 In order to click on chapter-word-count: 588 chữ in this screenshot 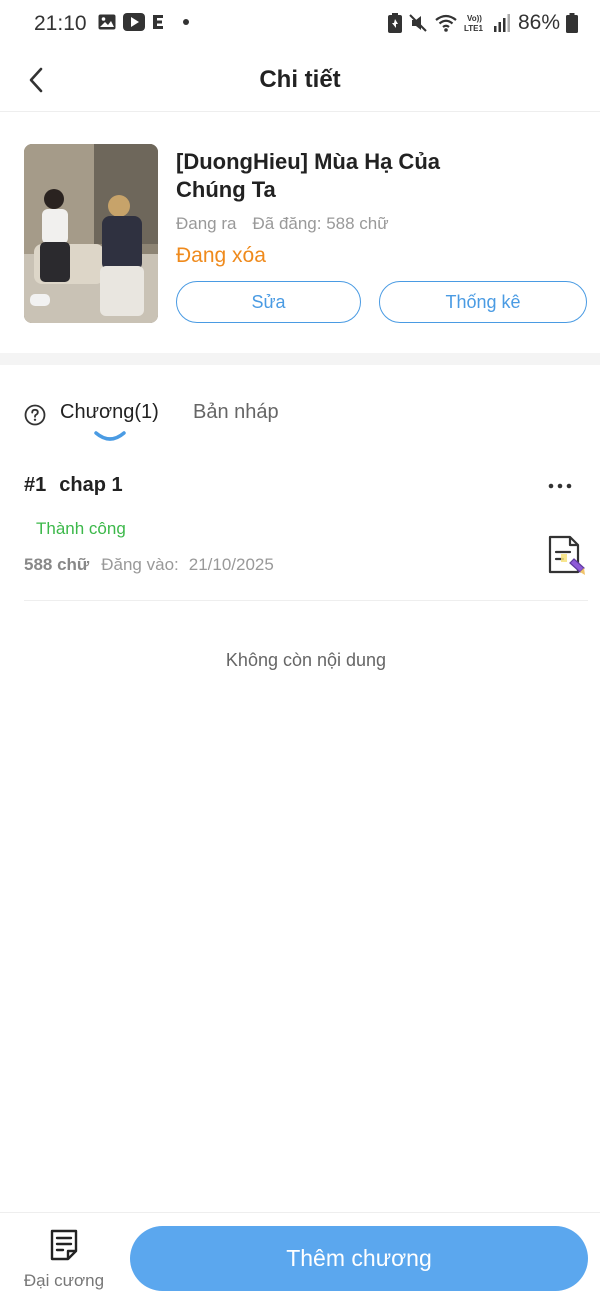, I will do `click(57, 564)`.